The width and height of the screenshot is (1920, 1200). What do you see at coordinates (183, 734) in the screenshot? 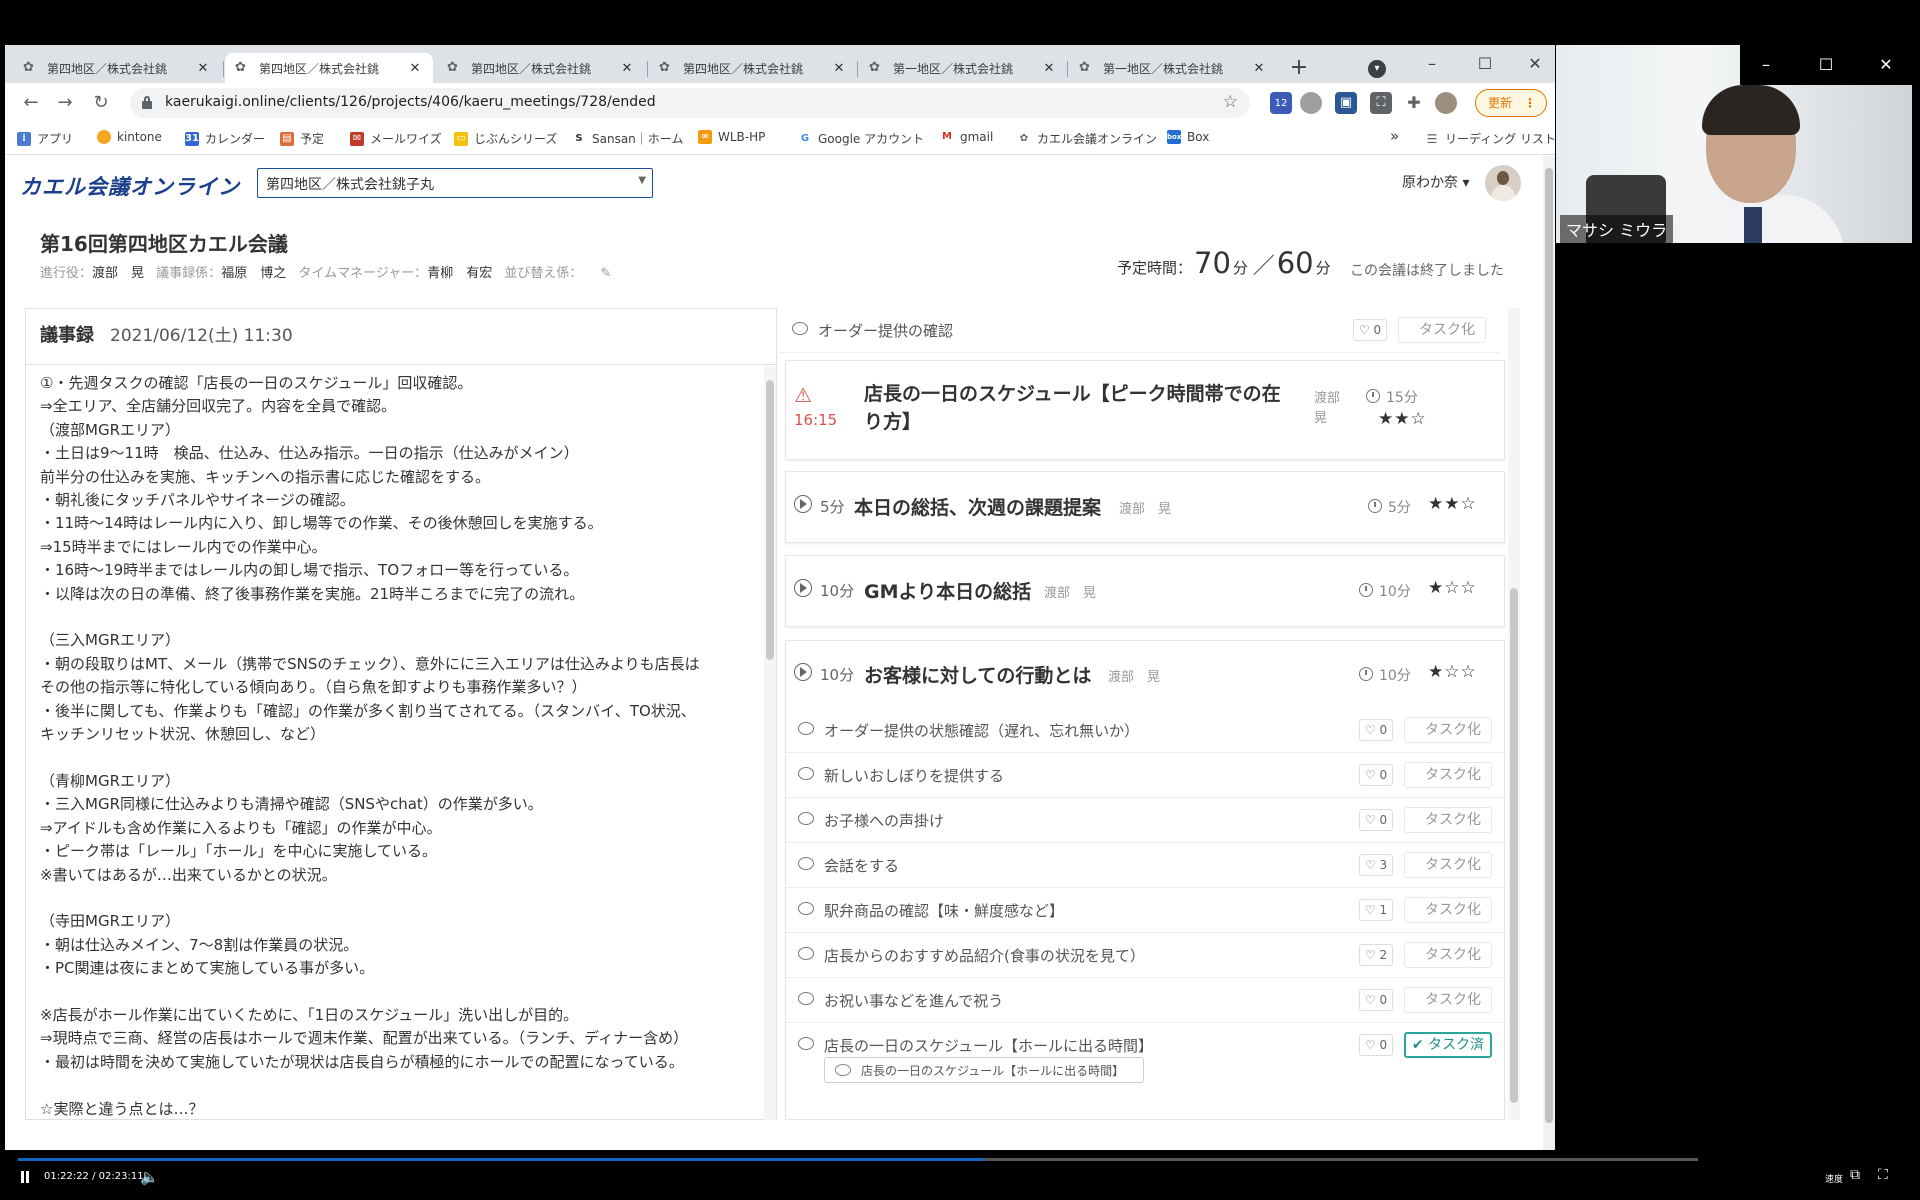
I see `minutes-line: キッチンリセット状況、休憩回し、など）` at bounding box center [183, 734].